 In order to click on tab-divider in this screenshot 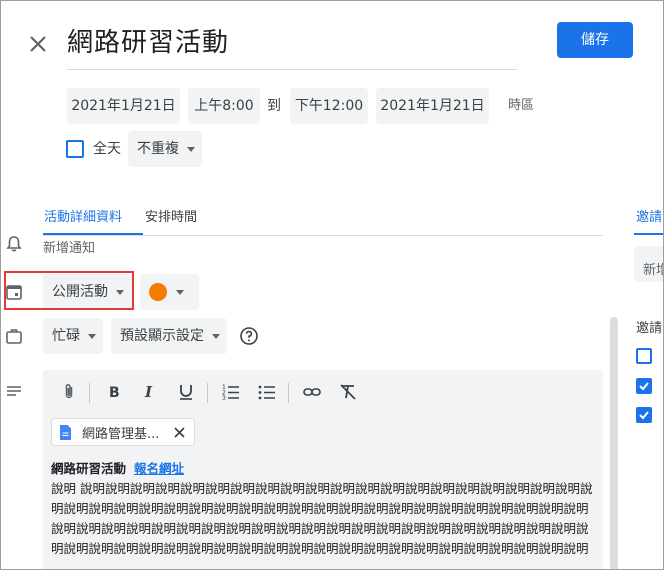, I will do `click(323, 235)`.